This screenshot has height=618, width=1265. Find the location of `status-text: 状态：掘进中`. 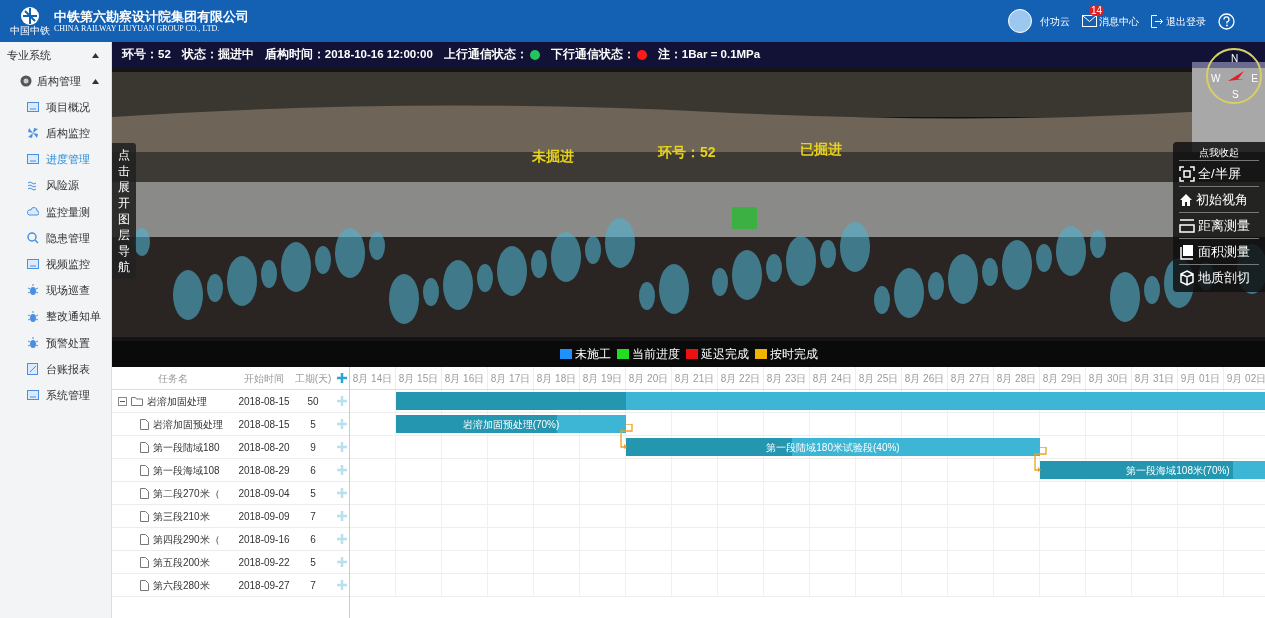

status-text: 状态：掘进中 is located at coordinates (217, 54).